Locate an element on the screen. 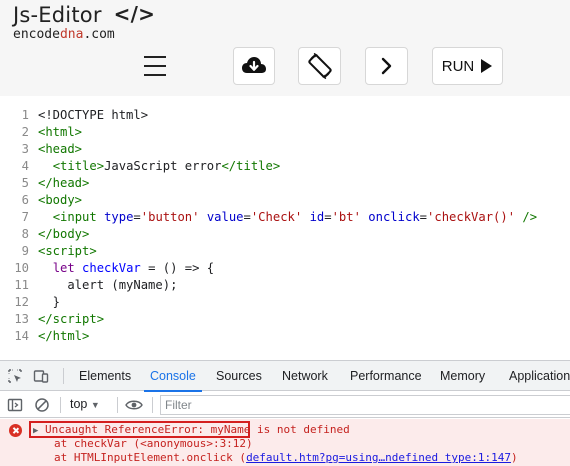 The image size is (570, 466). error-highlighted-text: Uncaught ReferenceError: myName is located at coordinates (148, 429).